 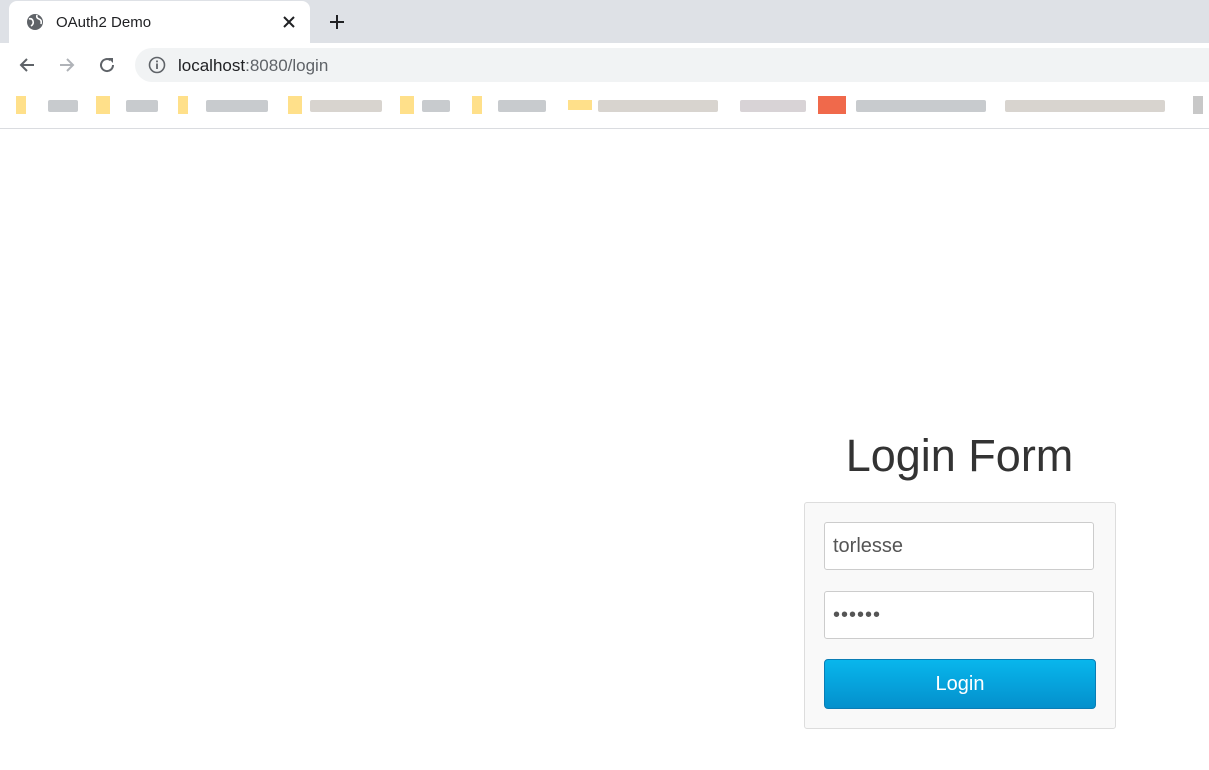 What do you see at coordinates (959, 546) in the screenshot?
I see `username-field: torlesse` at bounding box center [959, 546].